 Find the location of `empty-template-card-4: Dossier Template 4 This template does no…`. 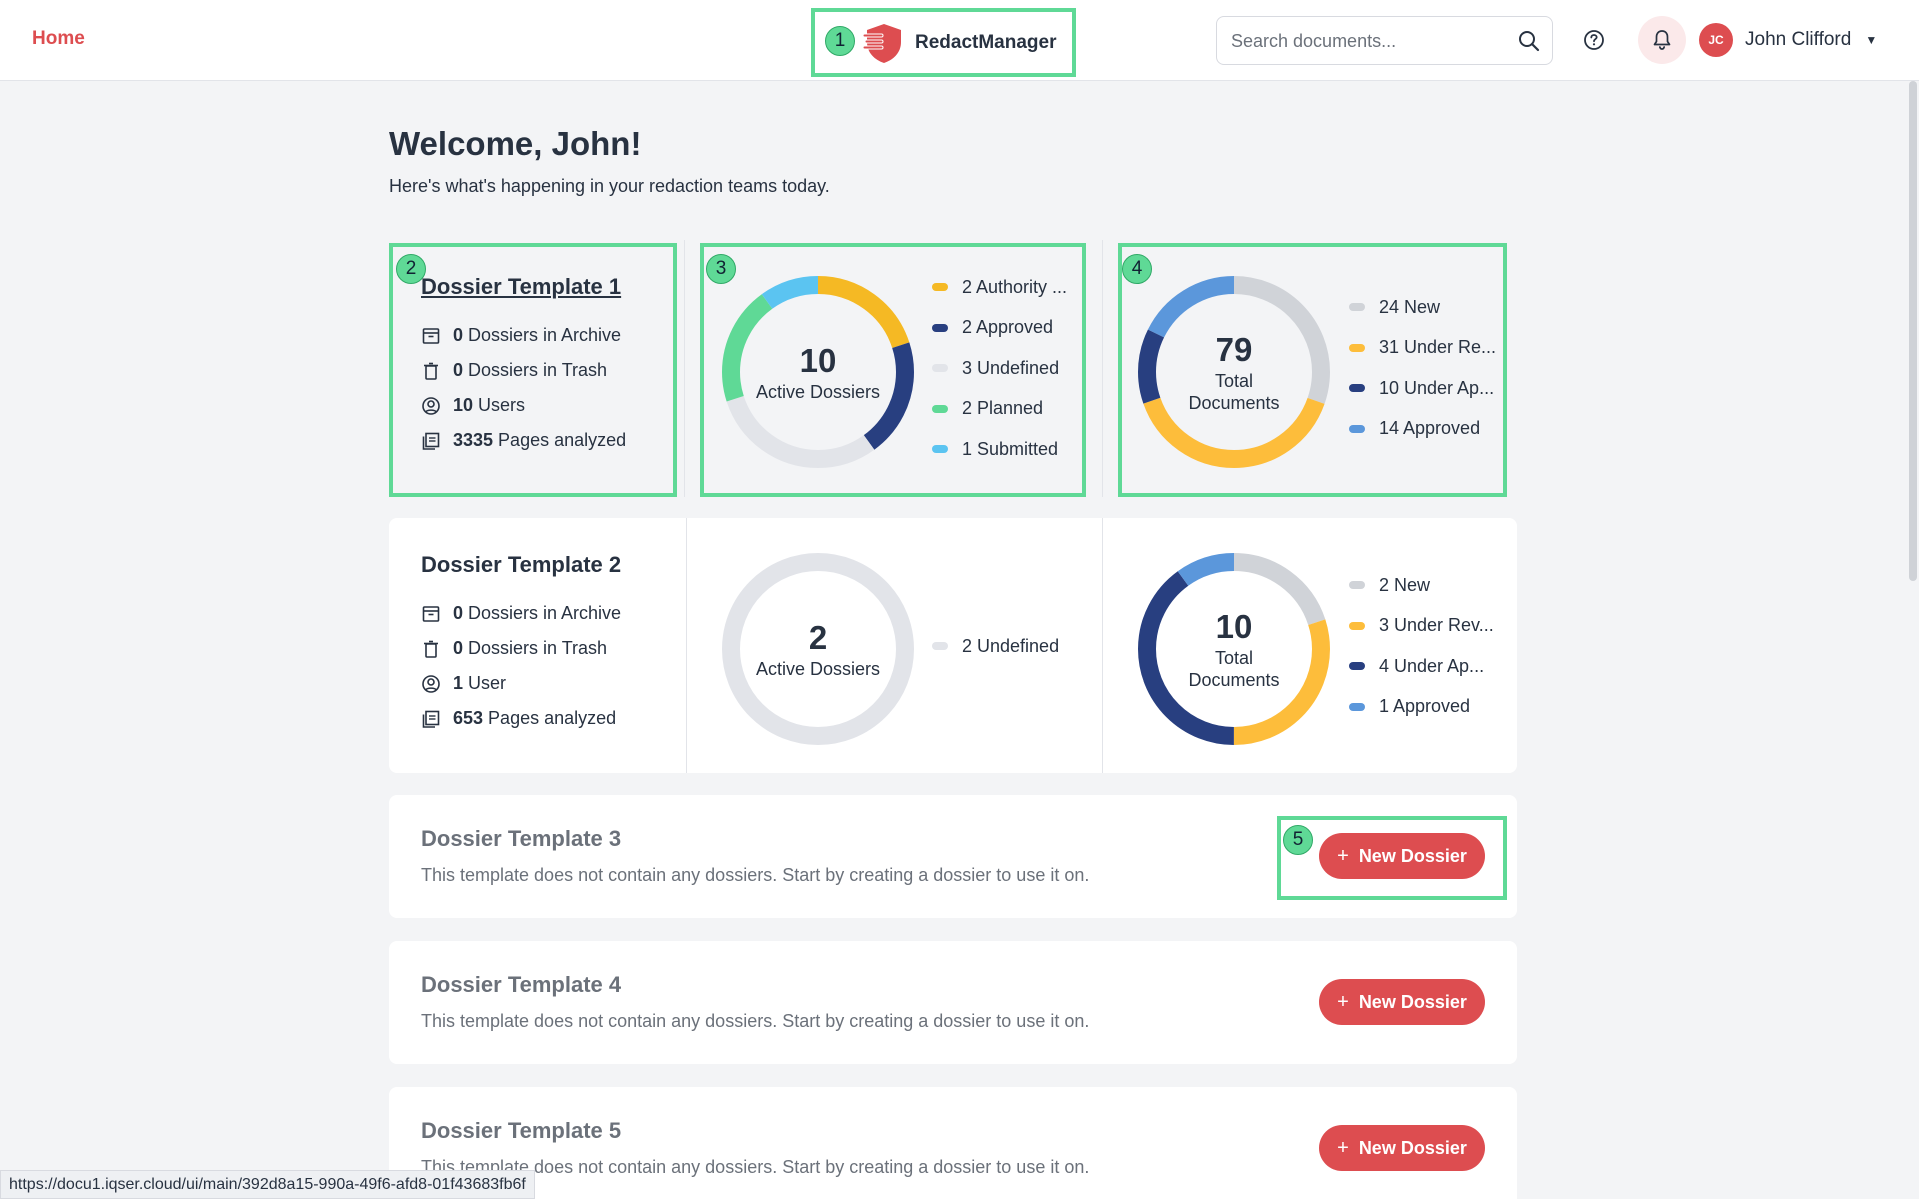

empty-template-card-4: Dossier Template 4 This template does no… is located at coordinates (953, 1002).